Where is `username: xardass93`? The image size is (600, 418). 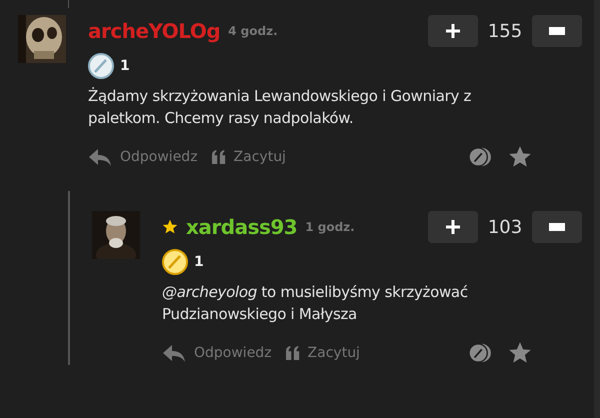 username: xardass93 is located at coordinates (242, 227).